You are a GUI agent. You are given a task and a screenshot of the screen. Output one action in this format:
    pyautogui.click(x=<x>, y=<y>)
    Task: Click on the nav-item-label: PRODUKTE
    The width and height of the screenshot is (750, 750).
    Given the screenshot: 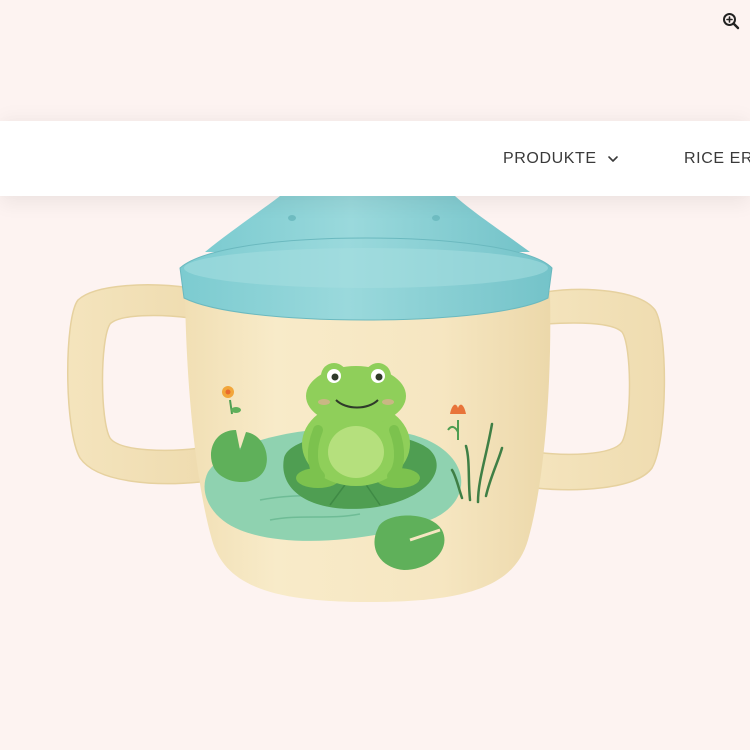 What is the action you would take?
    pyautogui.click(x=550, y=158)
    